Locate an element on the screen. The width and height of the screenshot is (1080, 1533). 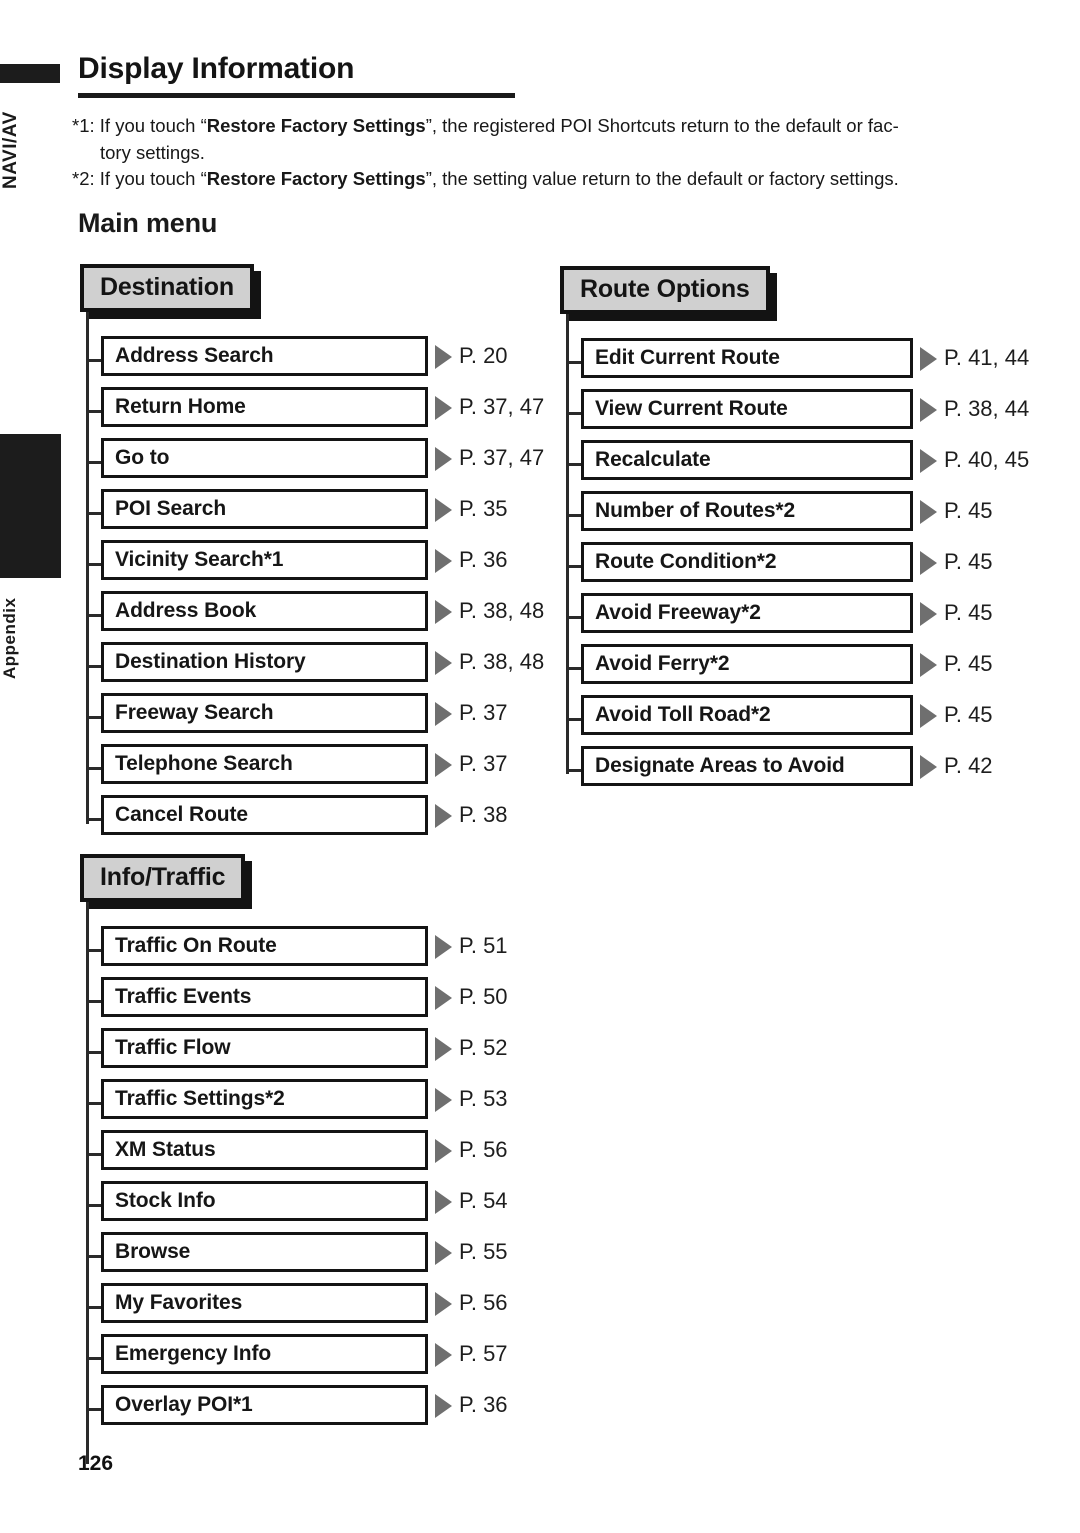
menu-row: Overlay POI*1 P. 36 is located at coordinates (294, 1408).